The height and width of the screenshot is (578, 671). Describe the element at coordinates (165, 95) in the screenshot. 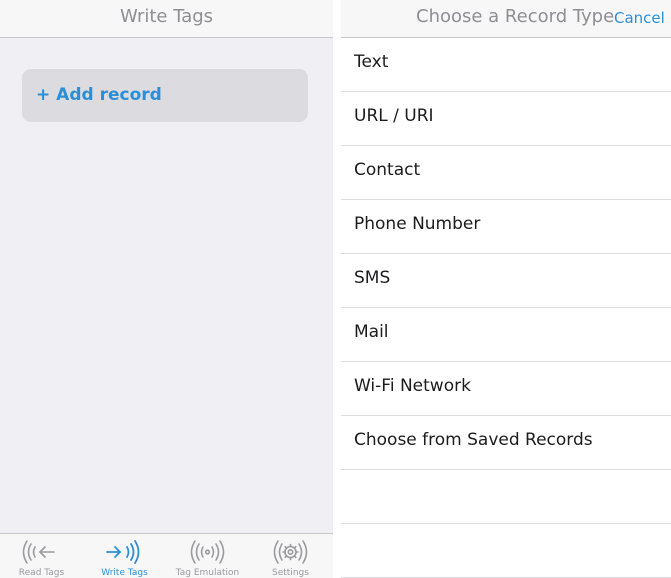

I see `add-record-button: + Add record` at that location.